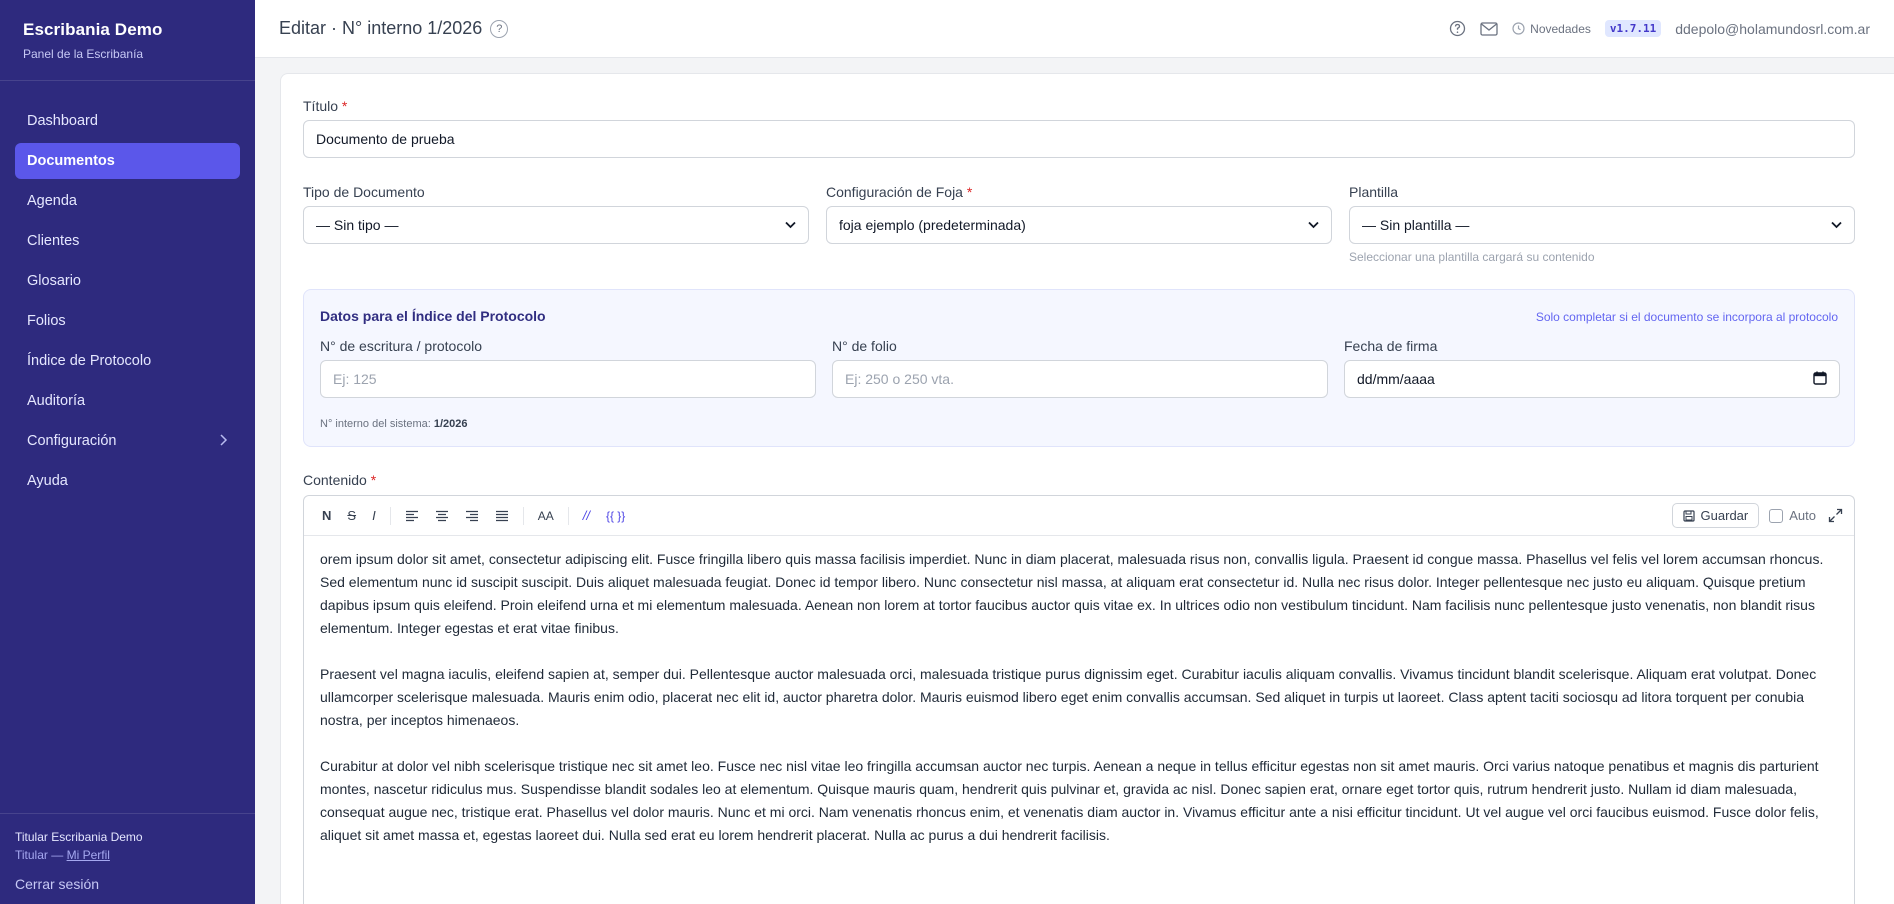 This screenshot has width=1894, height=904. I want to click on sidebar-item-auditoria: Auditoría, so click(127, 401).